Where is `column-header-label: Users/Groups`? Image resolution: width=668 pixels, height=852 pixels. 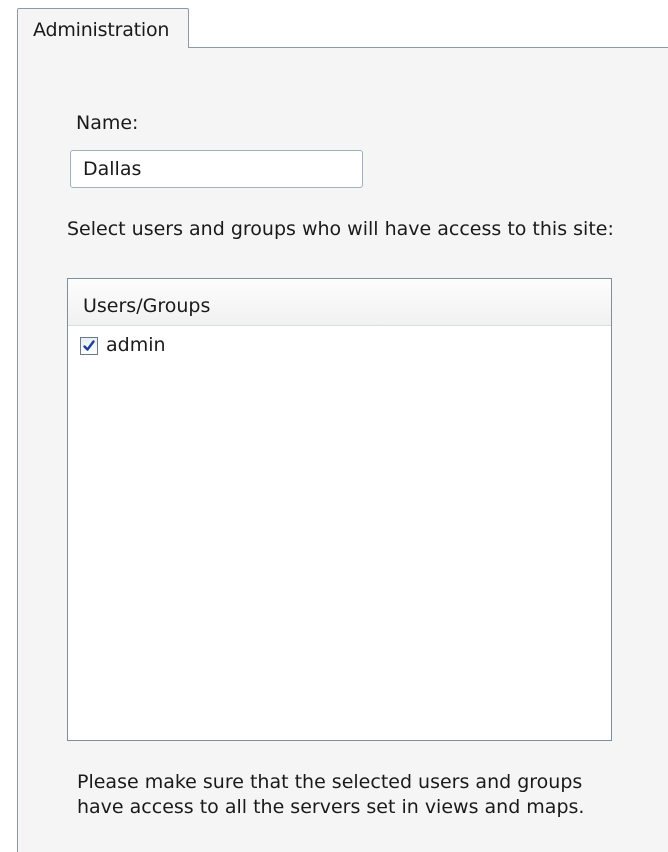 column-header-label: Users/Groups is located at coordinates (147, 306).